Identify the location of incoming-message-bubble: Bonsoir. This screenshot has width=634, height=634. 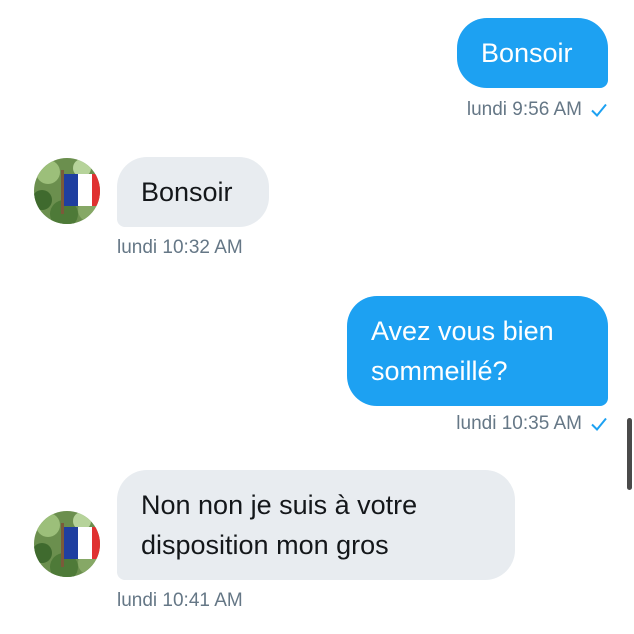
(193, 192).